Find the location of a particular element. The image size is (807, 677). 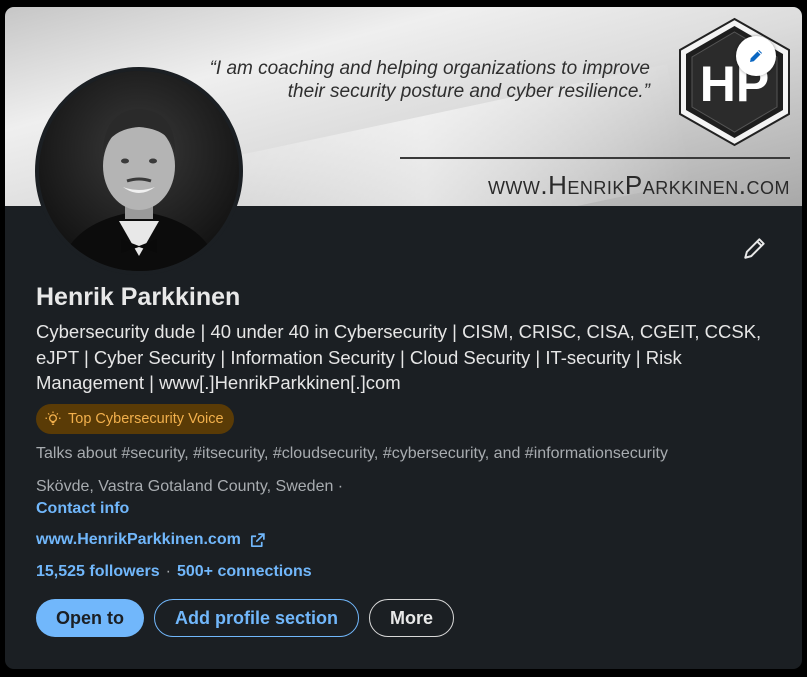

banner-url: www.HenrikParkkinen.com is located at coordinates (638, 185).